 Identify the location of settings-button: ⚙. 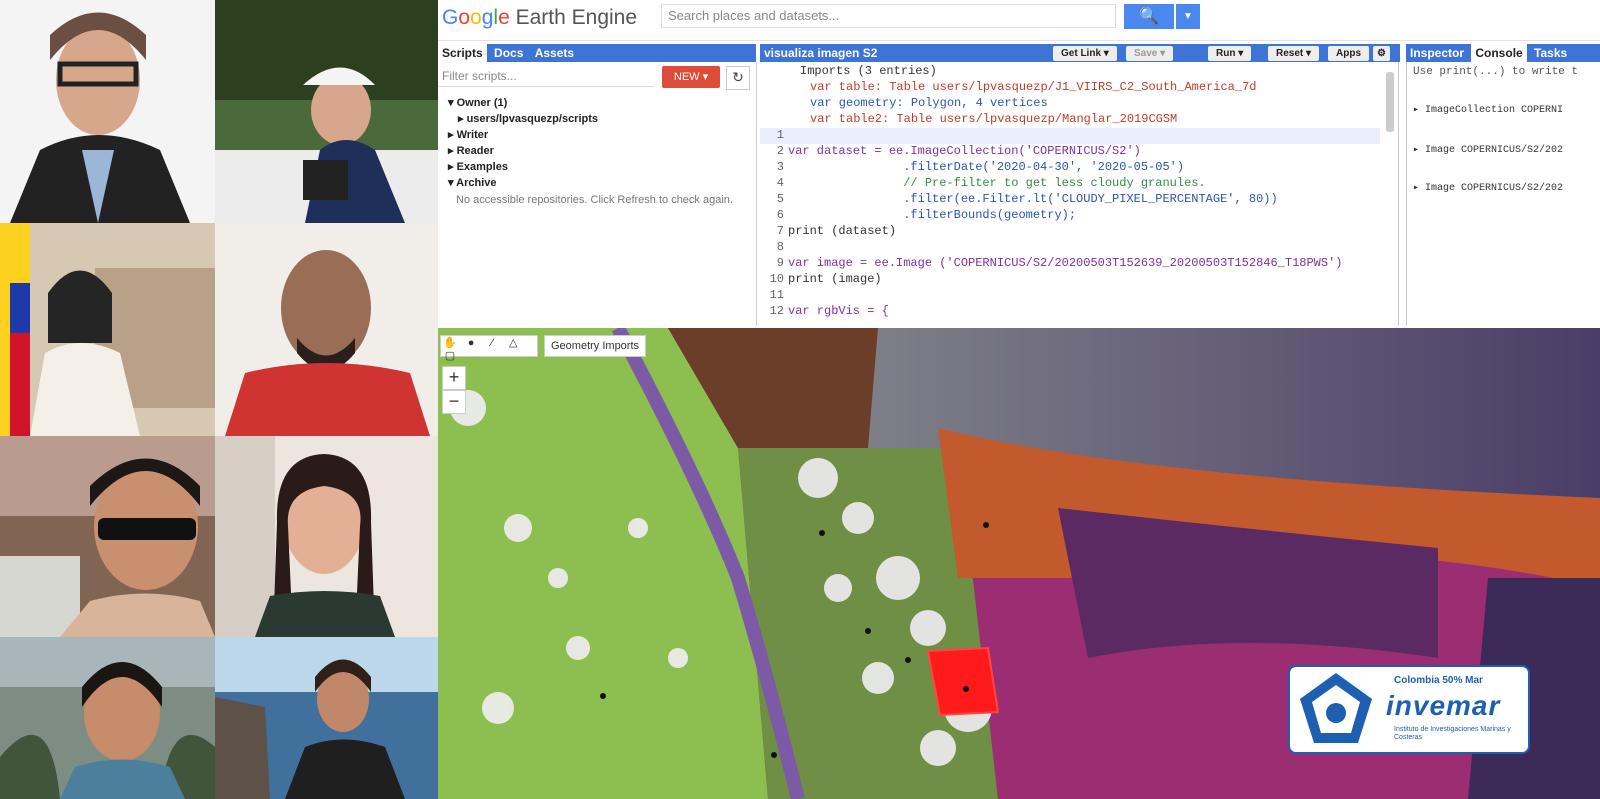
(1381, 53).